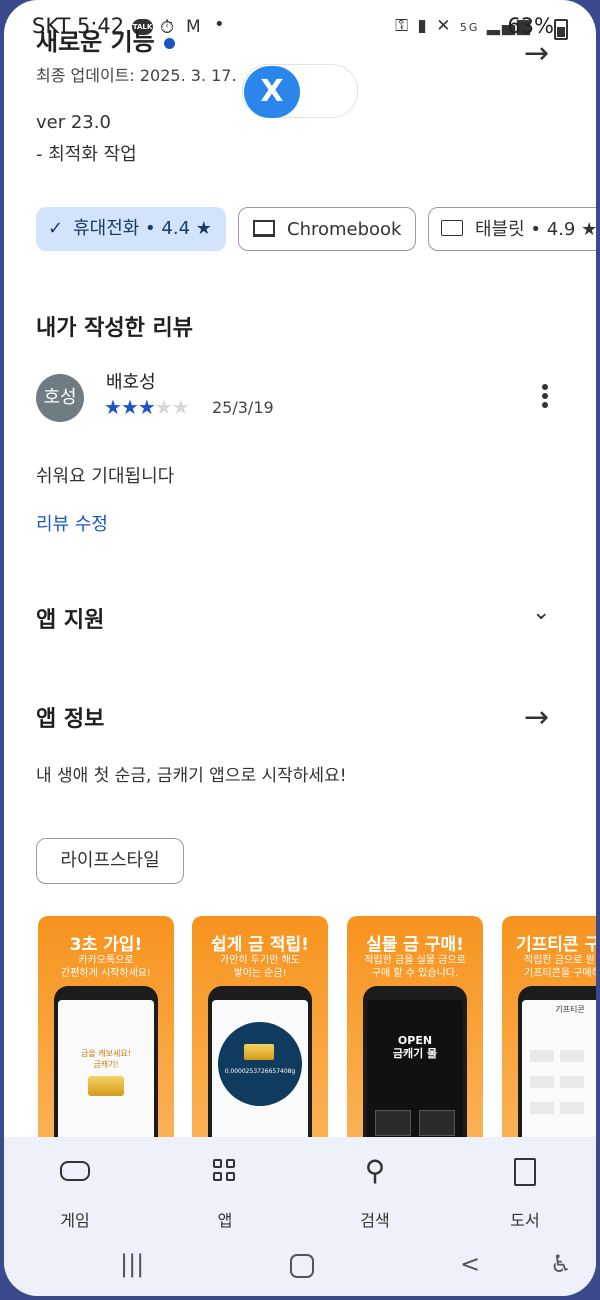 The width and height of the screenshot is (600, 1300). What do you see at coordinates (561, 1264) in the screenshot?
I see `accessibility-icon: ♿` at bounding box center [561, 1264].